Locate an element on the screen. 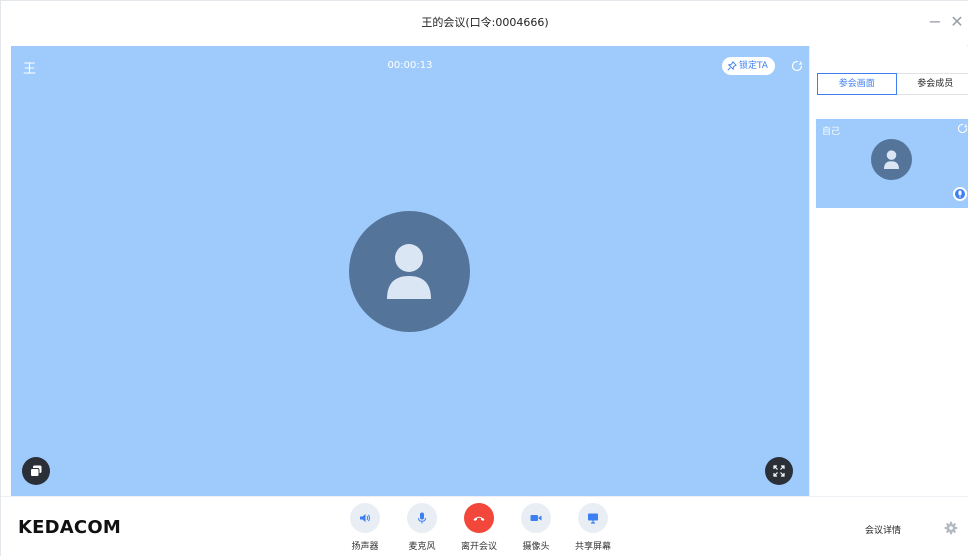 The image size is (968, 556). share-screen-button: 共享屏幕 is located at coordinates (593, 527).